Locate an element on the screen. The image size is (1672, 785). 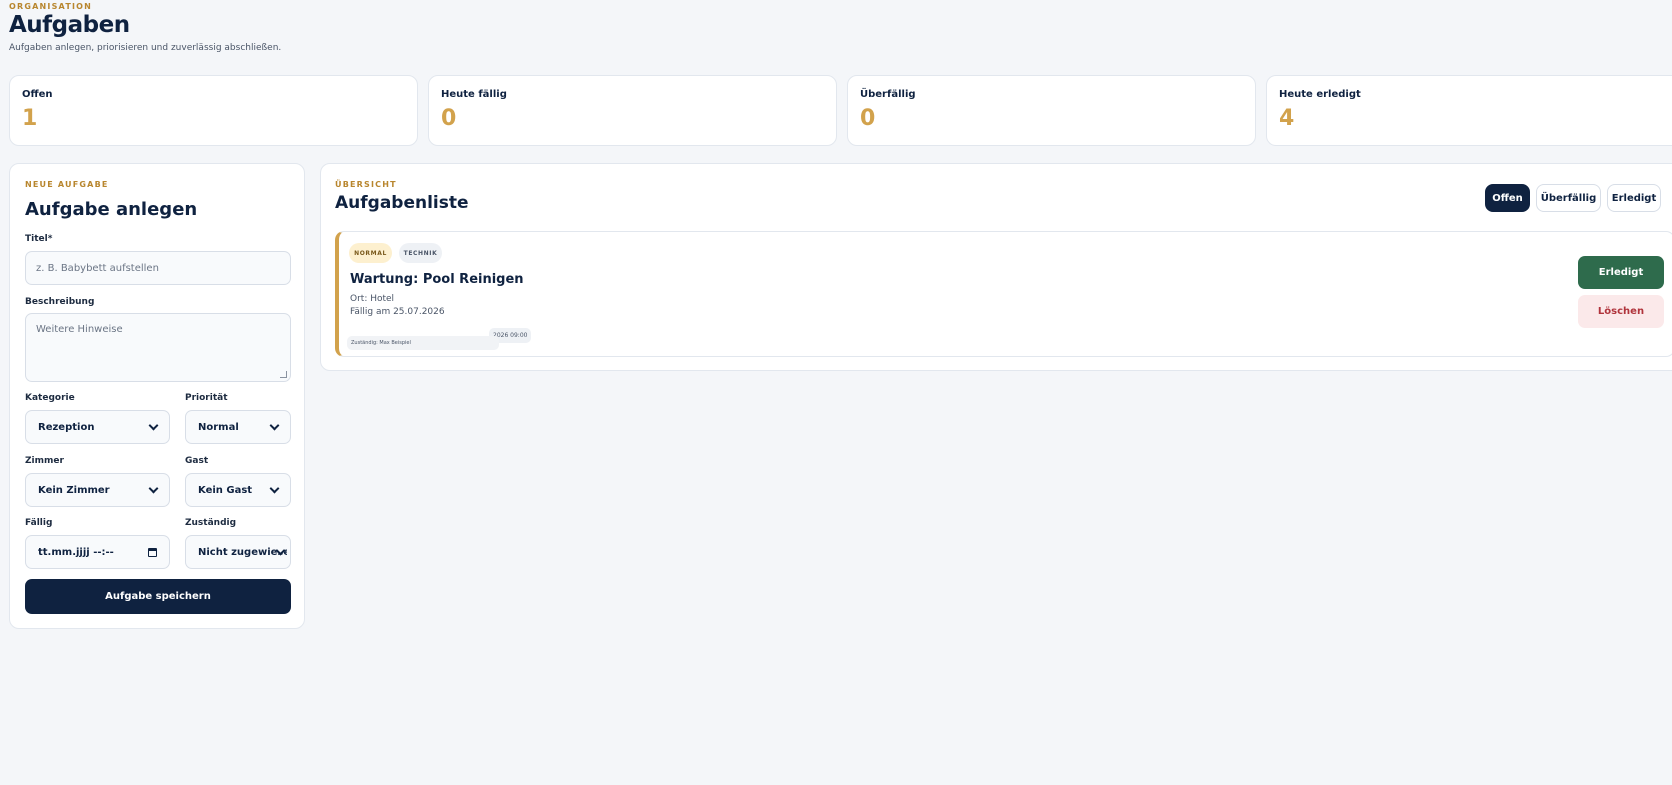
room-label: Zimmer is located at coordinates (44, 461).